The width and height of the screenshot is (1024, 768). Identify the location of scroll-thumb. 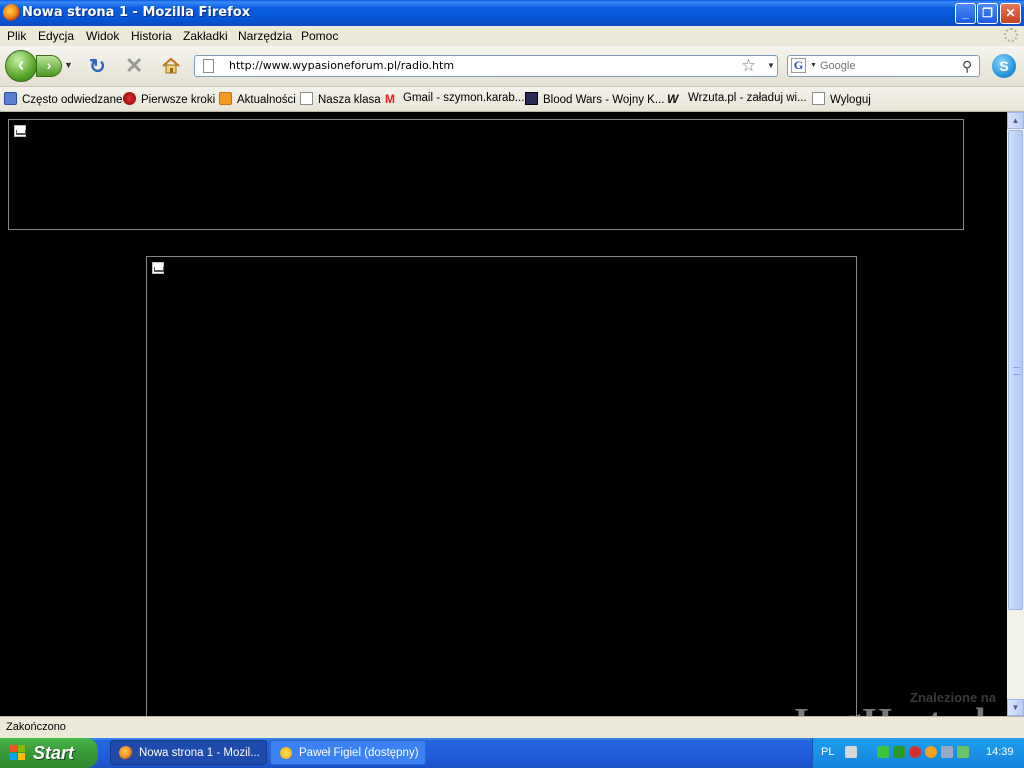
(1015, 370).